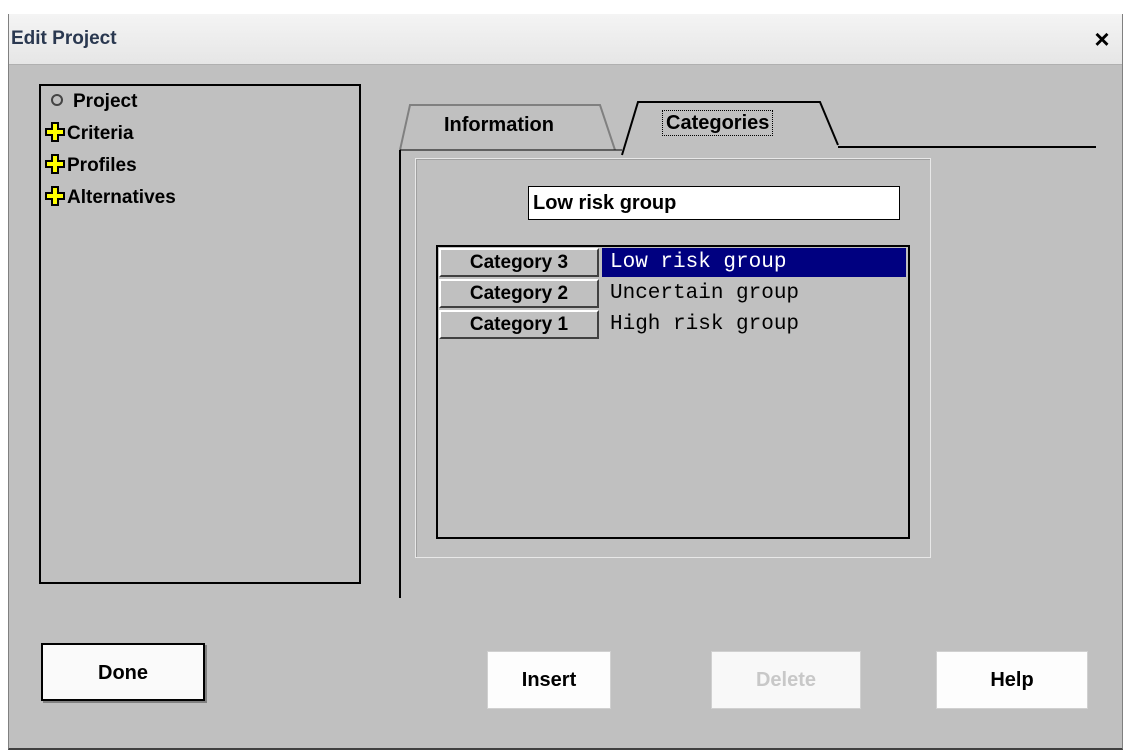 Image resolution: width=1123 pixels, height=751 pixels. What do you see at coordinates (1012, 680) in the screenshot?
I see `help-button: Help` at bounding box center [1012, 680].